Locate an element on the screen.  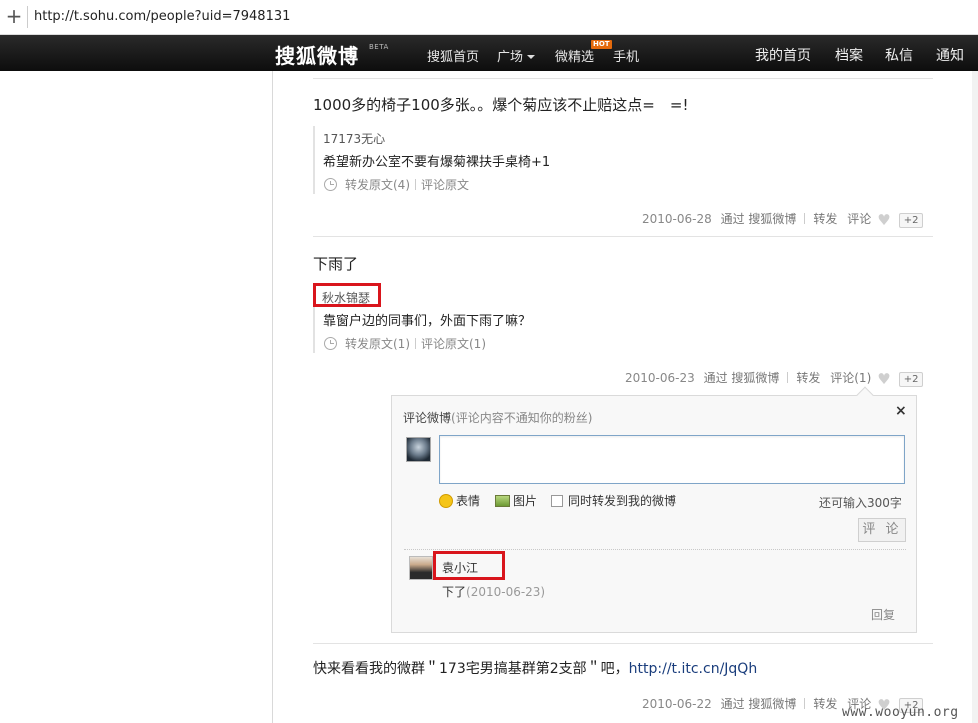
nav-notifications: 通知 is located at coordinates (950, 55).